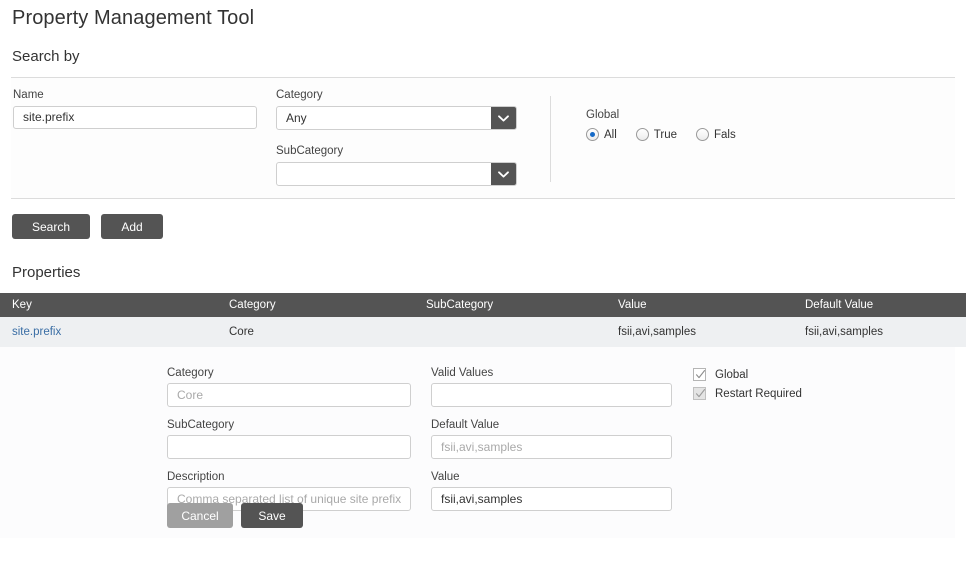 The image size is (966, 567). Describe the element at coordinates (315, 305) in the screenshot. I see `column-header-category: Category` at that location.